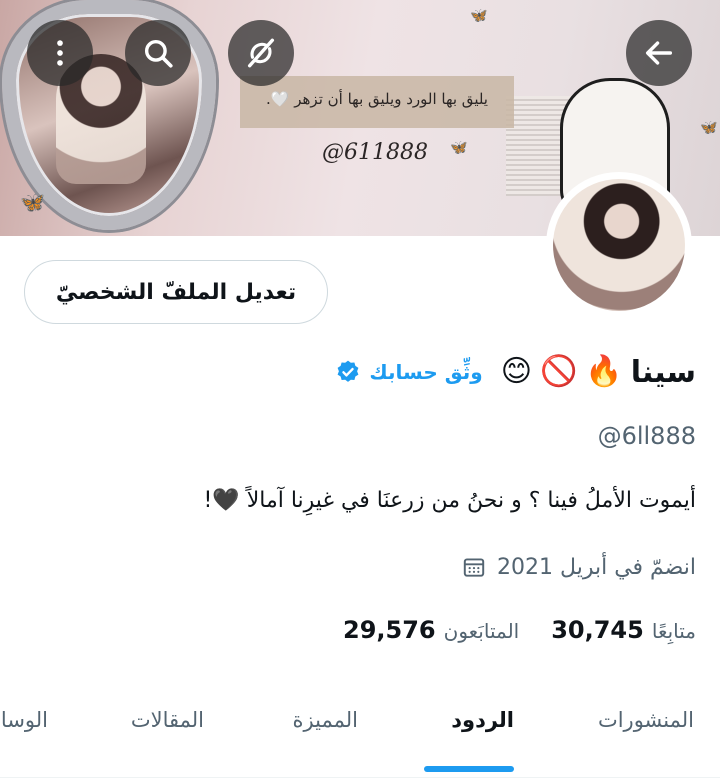 Image resolution: width=720 pixels, height=778 pixels. I want to click on tab-media: الوسائط, so click(24, 720).